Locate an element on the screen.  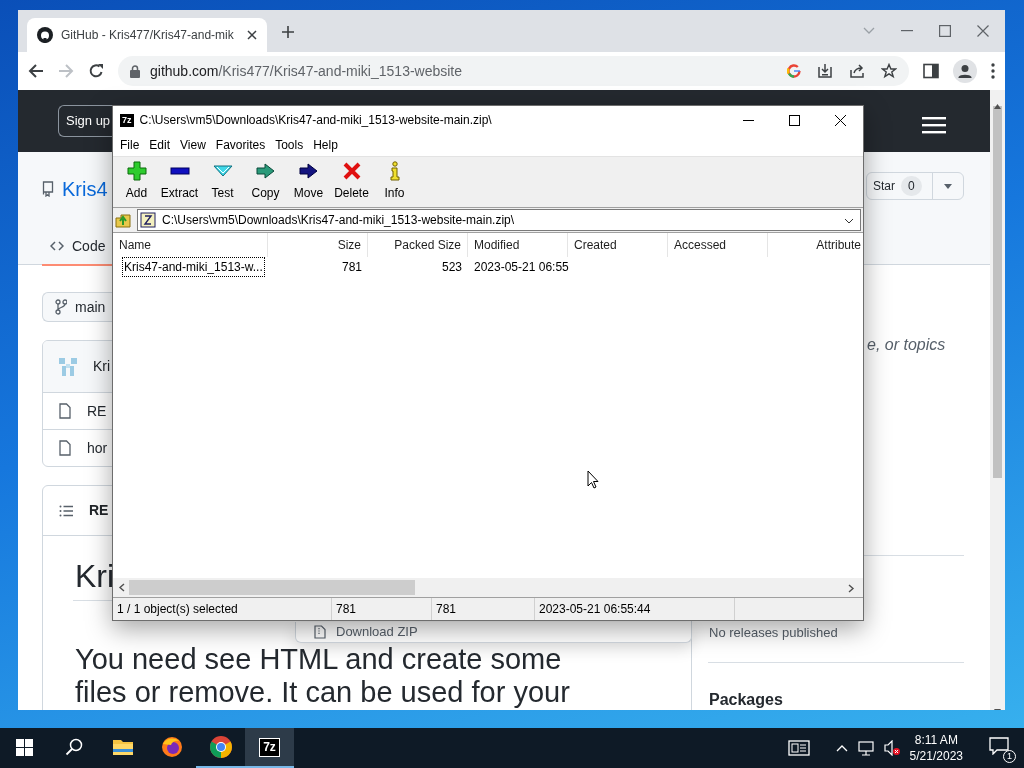
fox-globe-icon is located at coordinates (171, 747).